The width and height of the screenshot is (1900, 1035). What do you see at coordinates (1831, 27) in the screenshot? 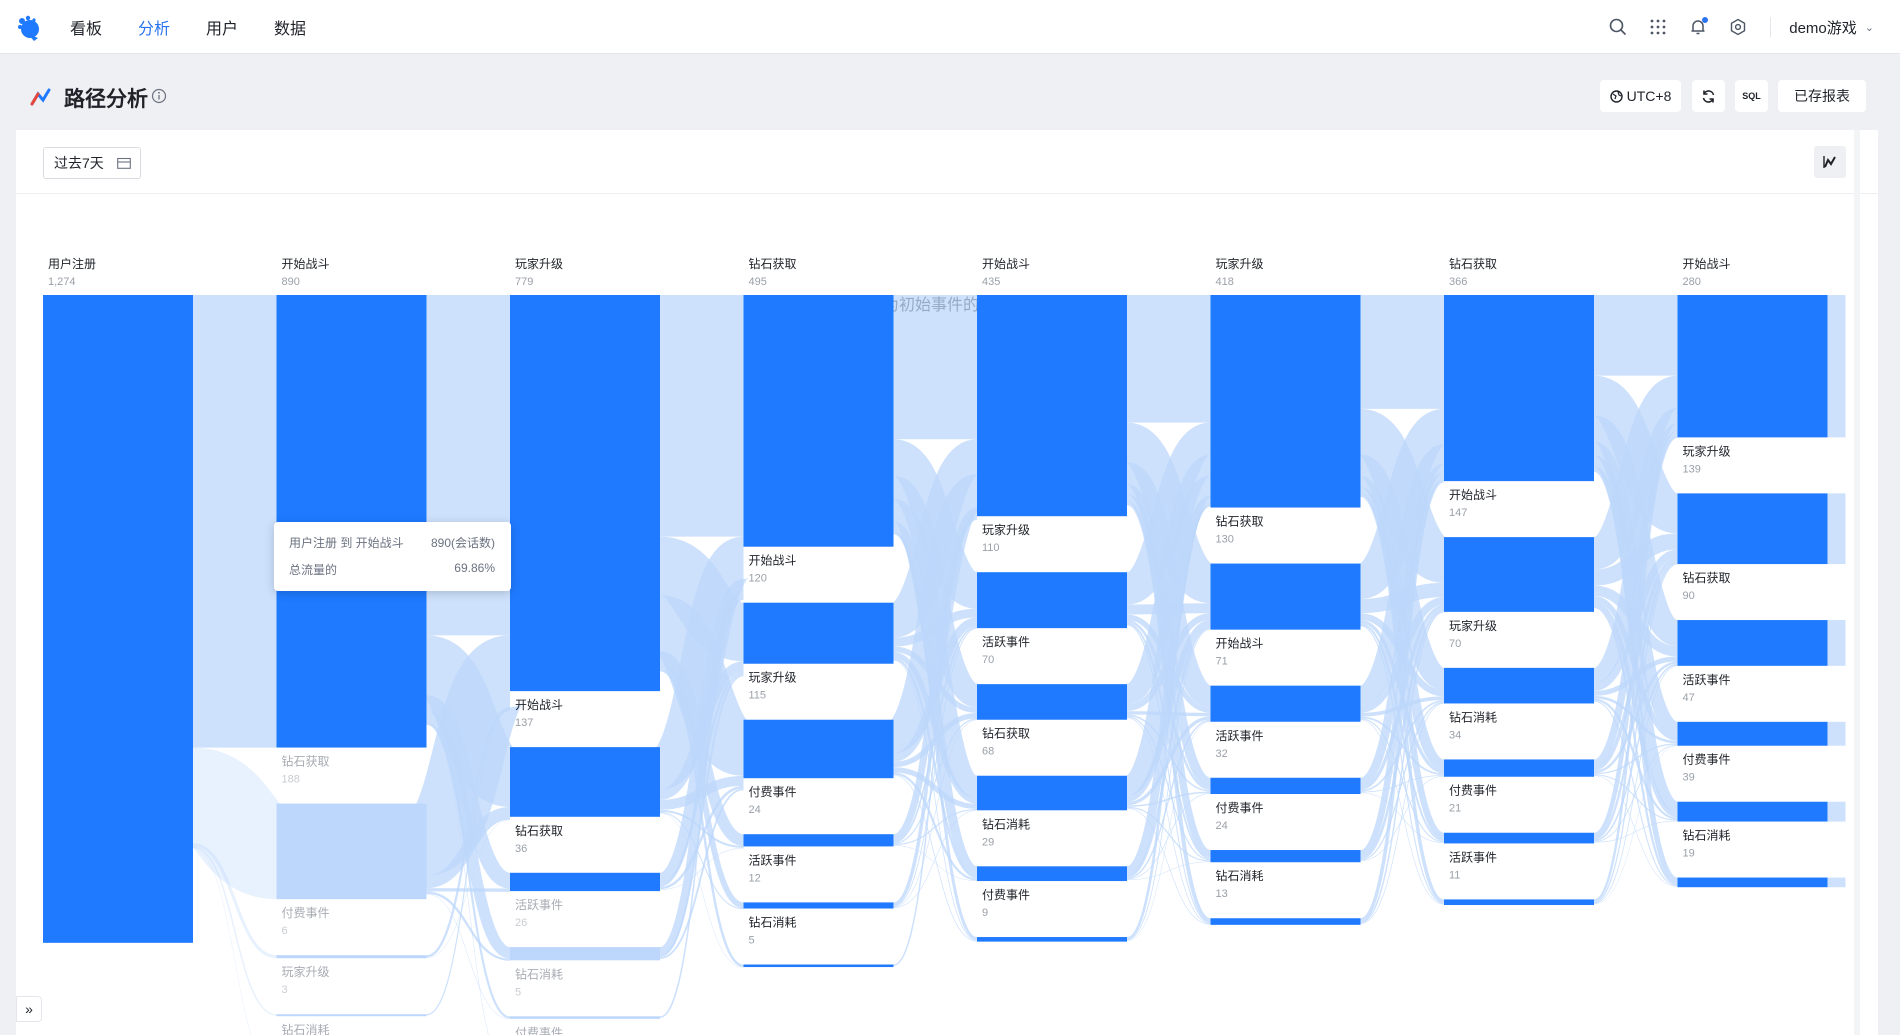
I see `user-menu: demo游戏 ⌄` at bounding box center [1831, 27].